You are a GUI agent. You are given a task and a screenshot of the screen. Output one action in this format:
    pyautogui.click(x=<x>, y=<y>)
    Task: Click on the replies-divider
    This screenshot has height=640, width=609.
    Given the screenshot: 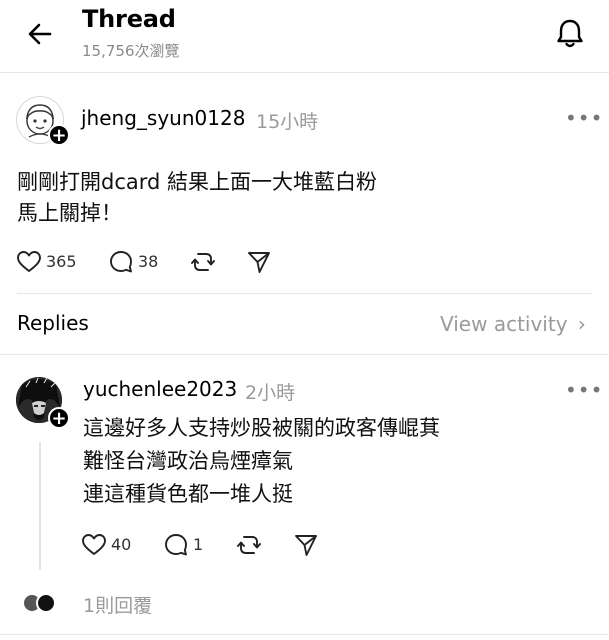 What is the action you would take?
    pyautogui.click(x=304, y=354)
    